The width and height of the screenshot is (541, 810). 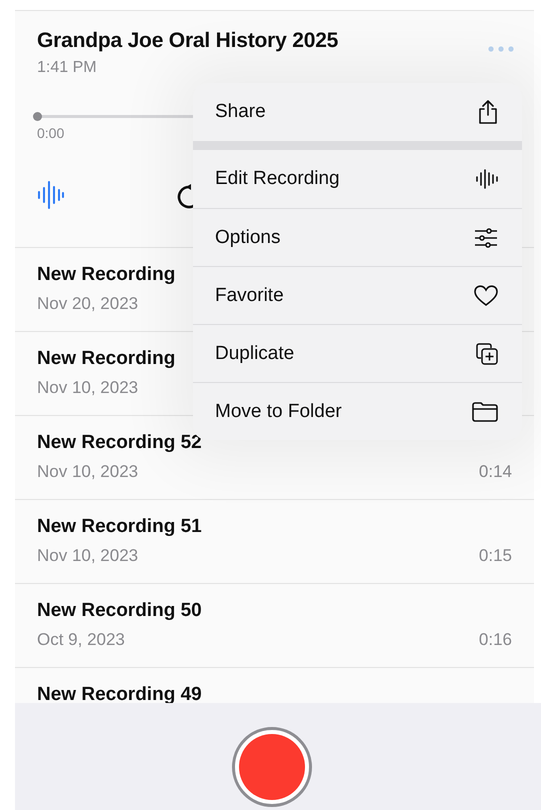 I want to click on recording-date: Nov 20, 2023, so click(x=87, y=304).